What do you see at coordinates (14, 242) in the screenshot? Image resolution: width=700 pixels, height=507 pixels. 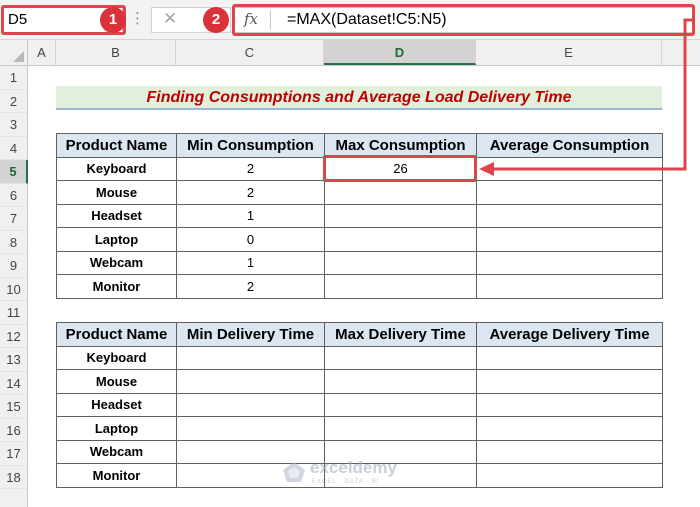 I see `row-header-8: 8` at bounding box center [14, 242].